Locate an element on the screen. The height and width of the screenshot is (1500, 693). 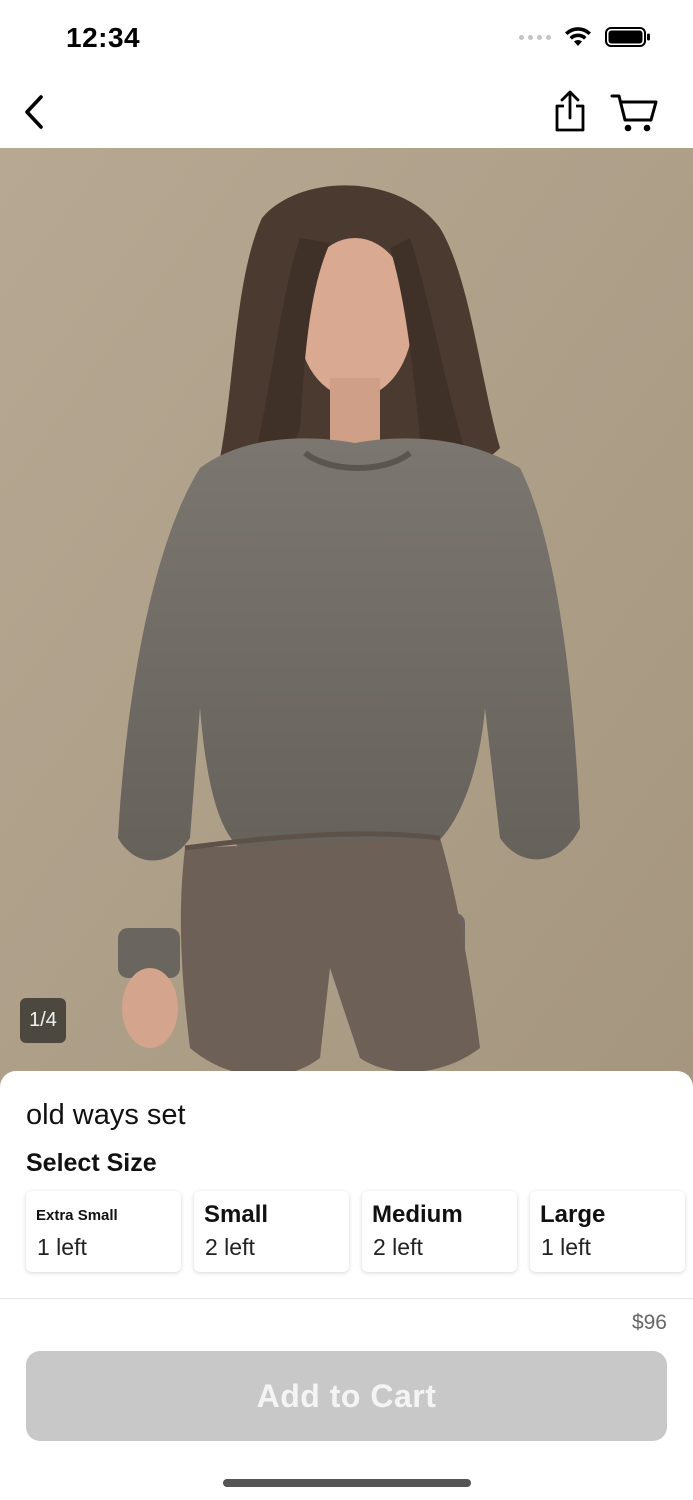
share-button is located at coordinates (570, 112).